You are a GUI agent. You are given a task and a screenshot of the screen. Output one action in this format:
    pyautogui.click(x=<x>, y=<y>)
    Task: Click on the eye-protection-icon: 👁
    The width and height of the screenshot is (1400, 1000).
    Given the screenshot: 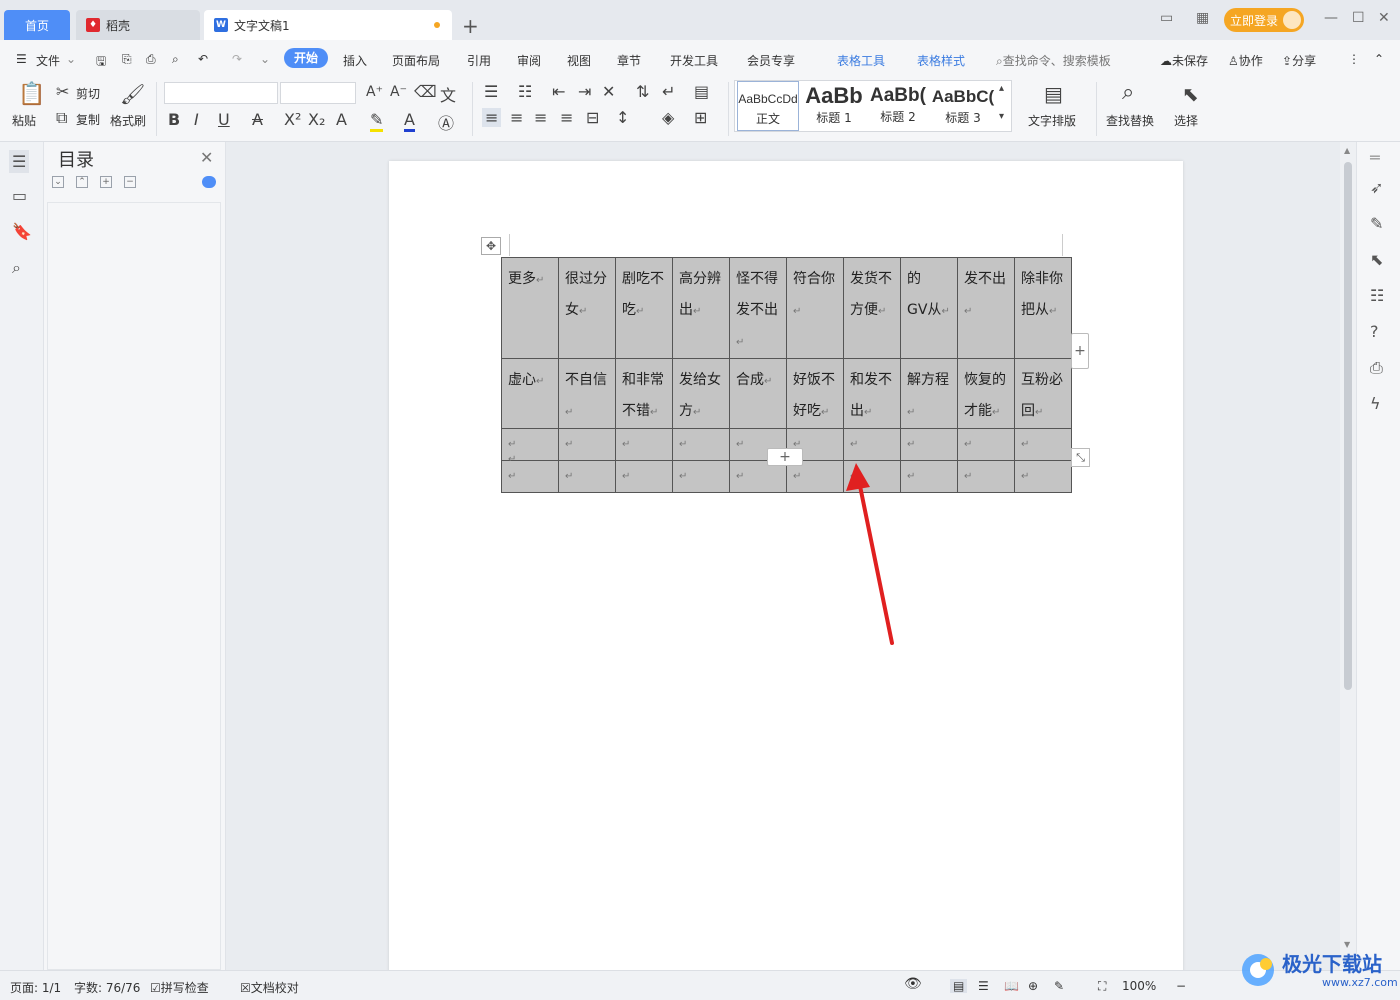 What is the action you would take?
    pyautogui.click(x=913, y=984)
    